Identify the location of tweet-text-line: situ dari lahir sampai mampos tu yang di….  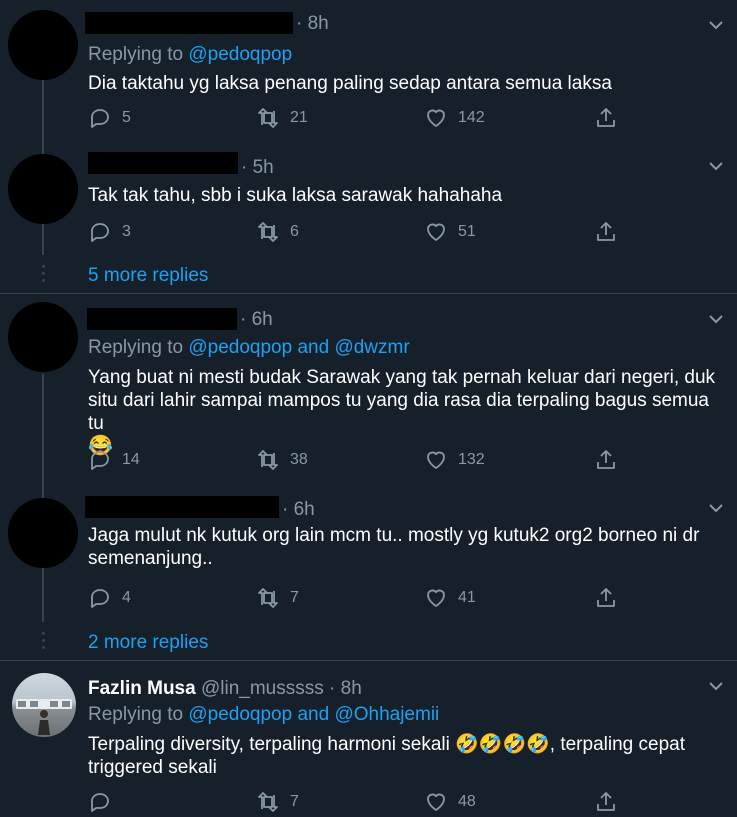
(398, 412).